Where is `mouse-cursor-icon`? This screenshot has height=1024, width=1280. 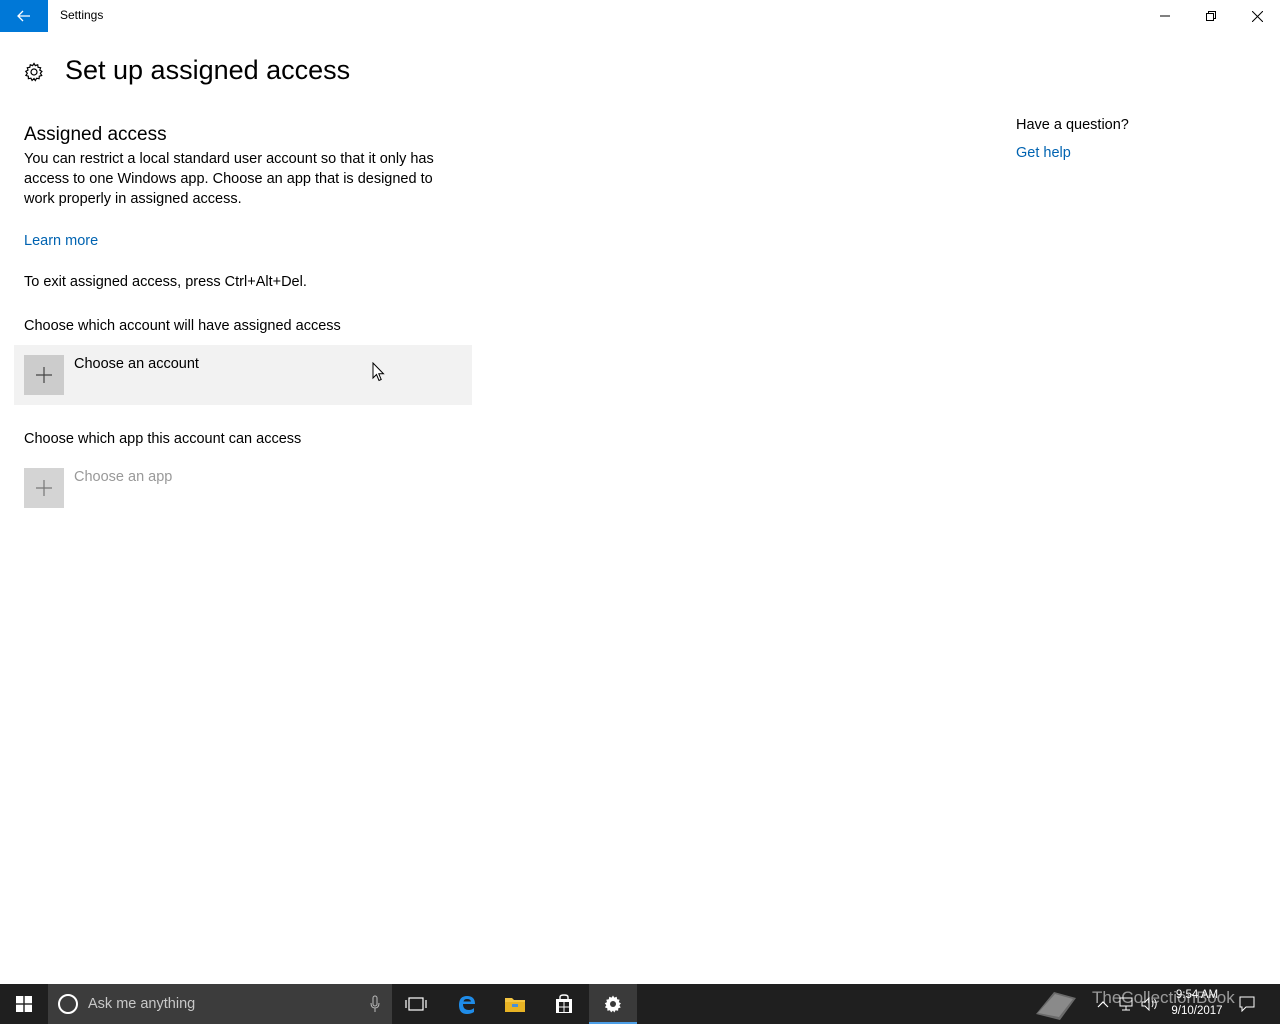
mouse-cursor-icon is located at coordinates (378, 372).